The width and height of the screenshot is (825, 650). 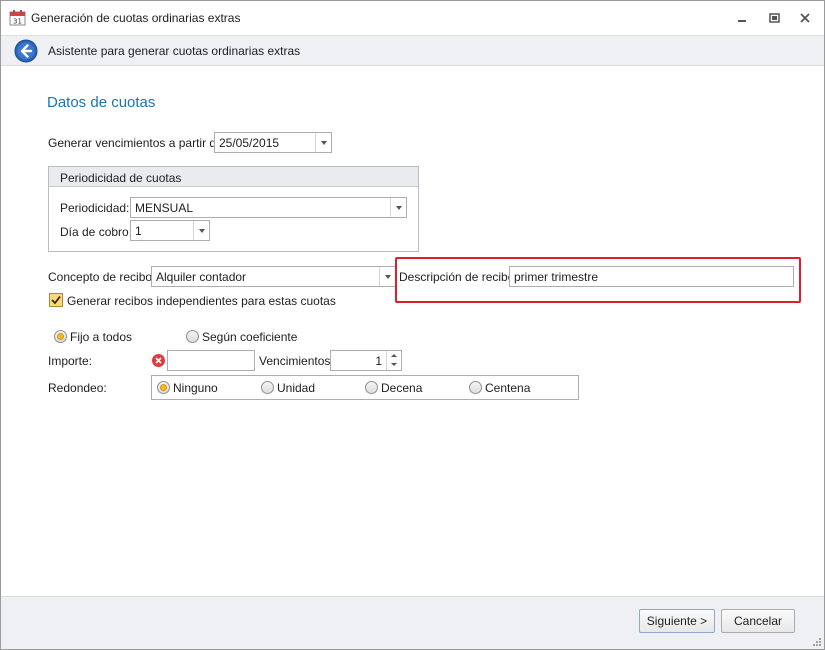 I want to click on calendar-icon: 31, so click(x=17, y=18).